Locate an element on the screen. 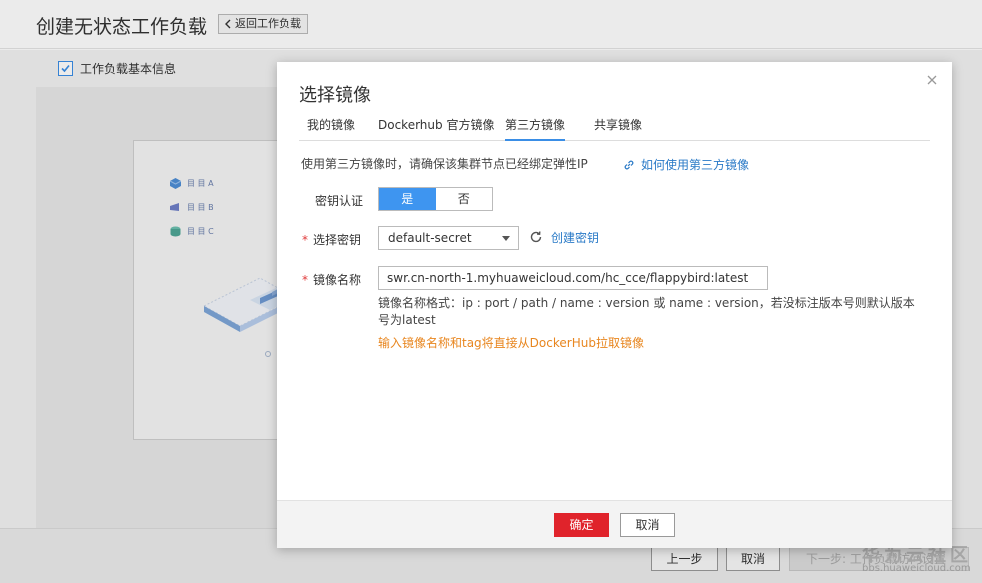 The height and width of the screenshot is (583, 982). image-source-tabs: 我的镜像 Dockerhub 官方镜像 第三方镜像 共享镜像 is located at coordinates (614, 127).